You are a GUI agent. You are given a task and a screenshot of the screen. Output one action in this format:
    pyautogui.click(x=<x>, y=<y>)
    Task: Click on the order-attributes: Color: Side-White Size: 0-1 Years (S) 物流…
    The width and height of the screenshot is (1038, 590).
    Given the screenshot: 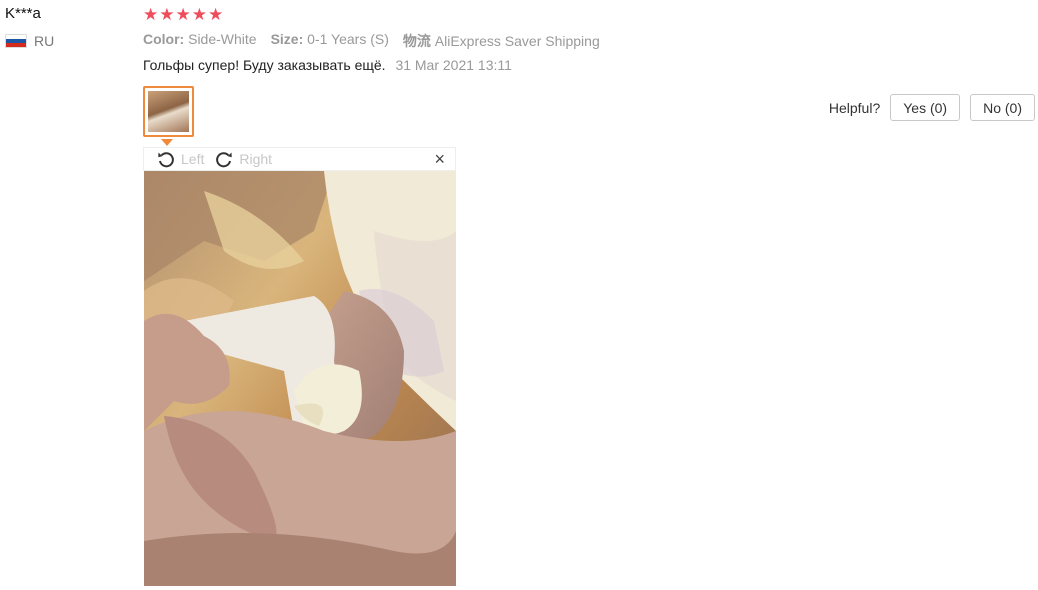 What is the action you would take?
    pyautogui.click(x=371, y=41)
    